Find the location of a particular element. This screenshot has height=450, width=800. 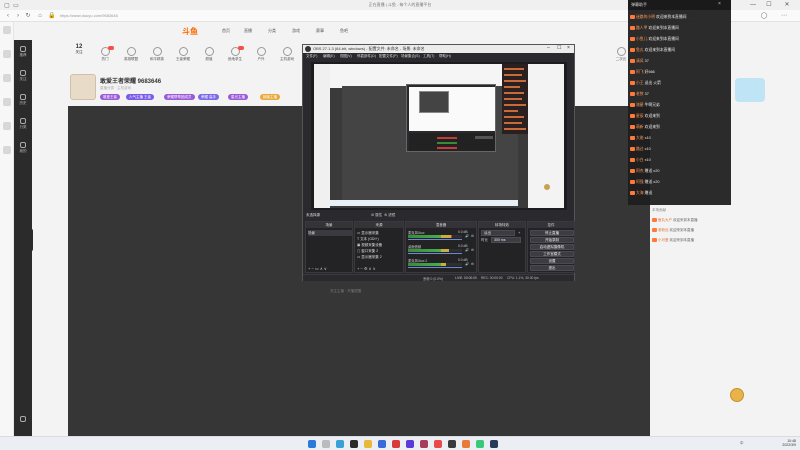

streamer-tag: 荣耀 高手 is located at coordinates (208, 97).